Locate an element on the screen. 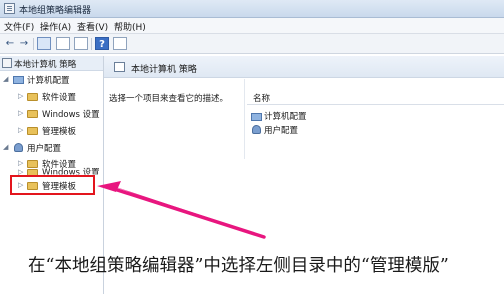 Image resolution: width=504 pixels, height=294 pixels. toolbar: ← → ? is located at coordinates (252, 44).